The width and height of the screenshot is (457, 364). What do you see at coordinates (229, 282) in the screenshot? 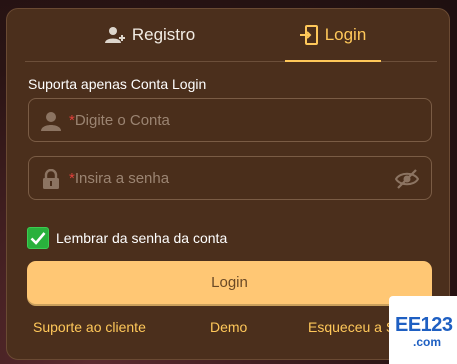
I see `login-button: Login` at bounding box center [229, 282].